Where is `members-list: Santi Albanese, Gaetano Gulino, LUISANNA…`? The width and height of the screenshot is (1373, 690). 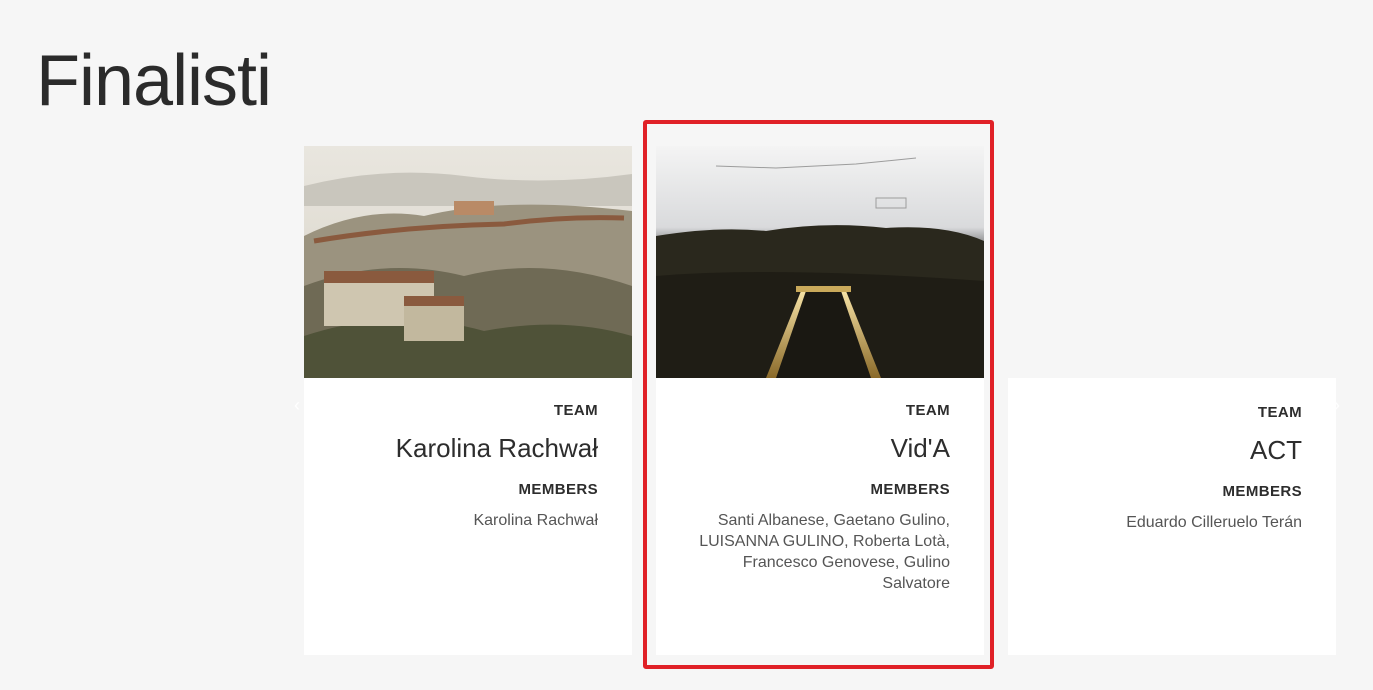 members-list: Santi Albanese, Gaetano Gulino, LUISANNA… is located at coordinates (824, 552).